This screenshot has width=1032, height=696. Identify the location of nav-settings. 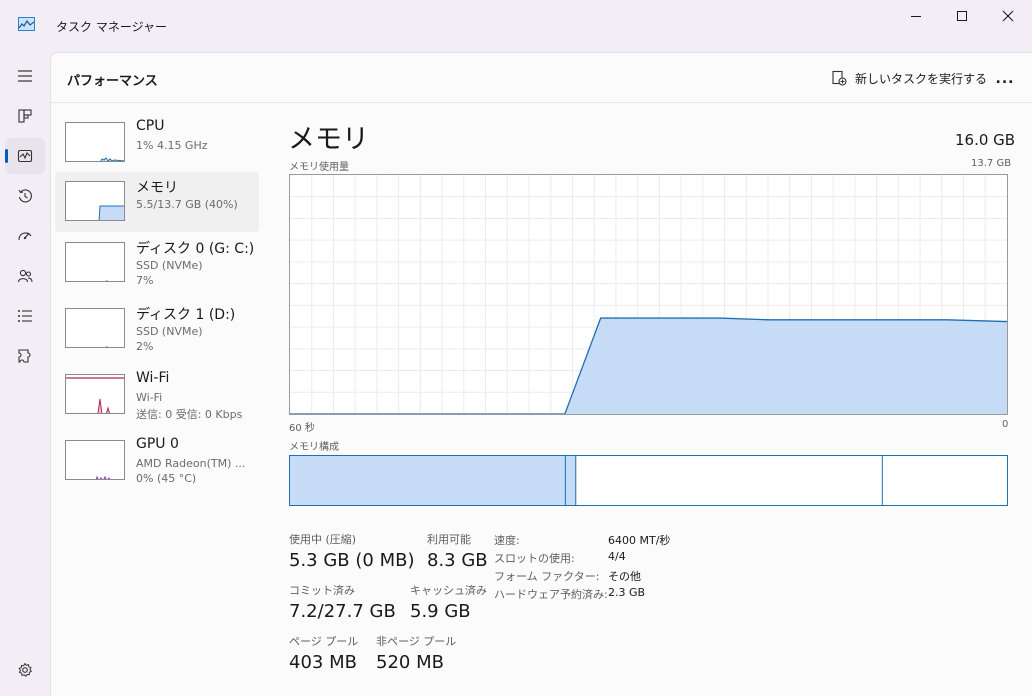
(25, 670).